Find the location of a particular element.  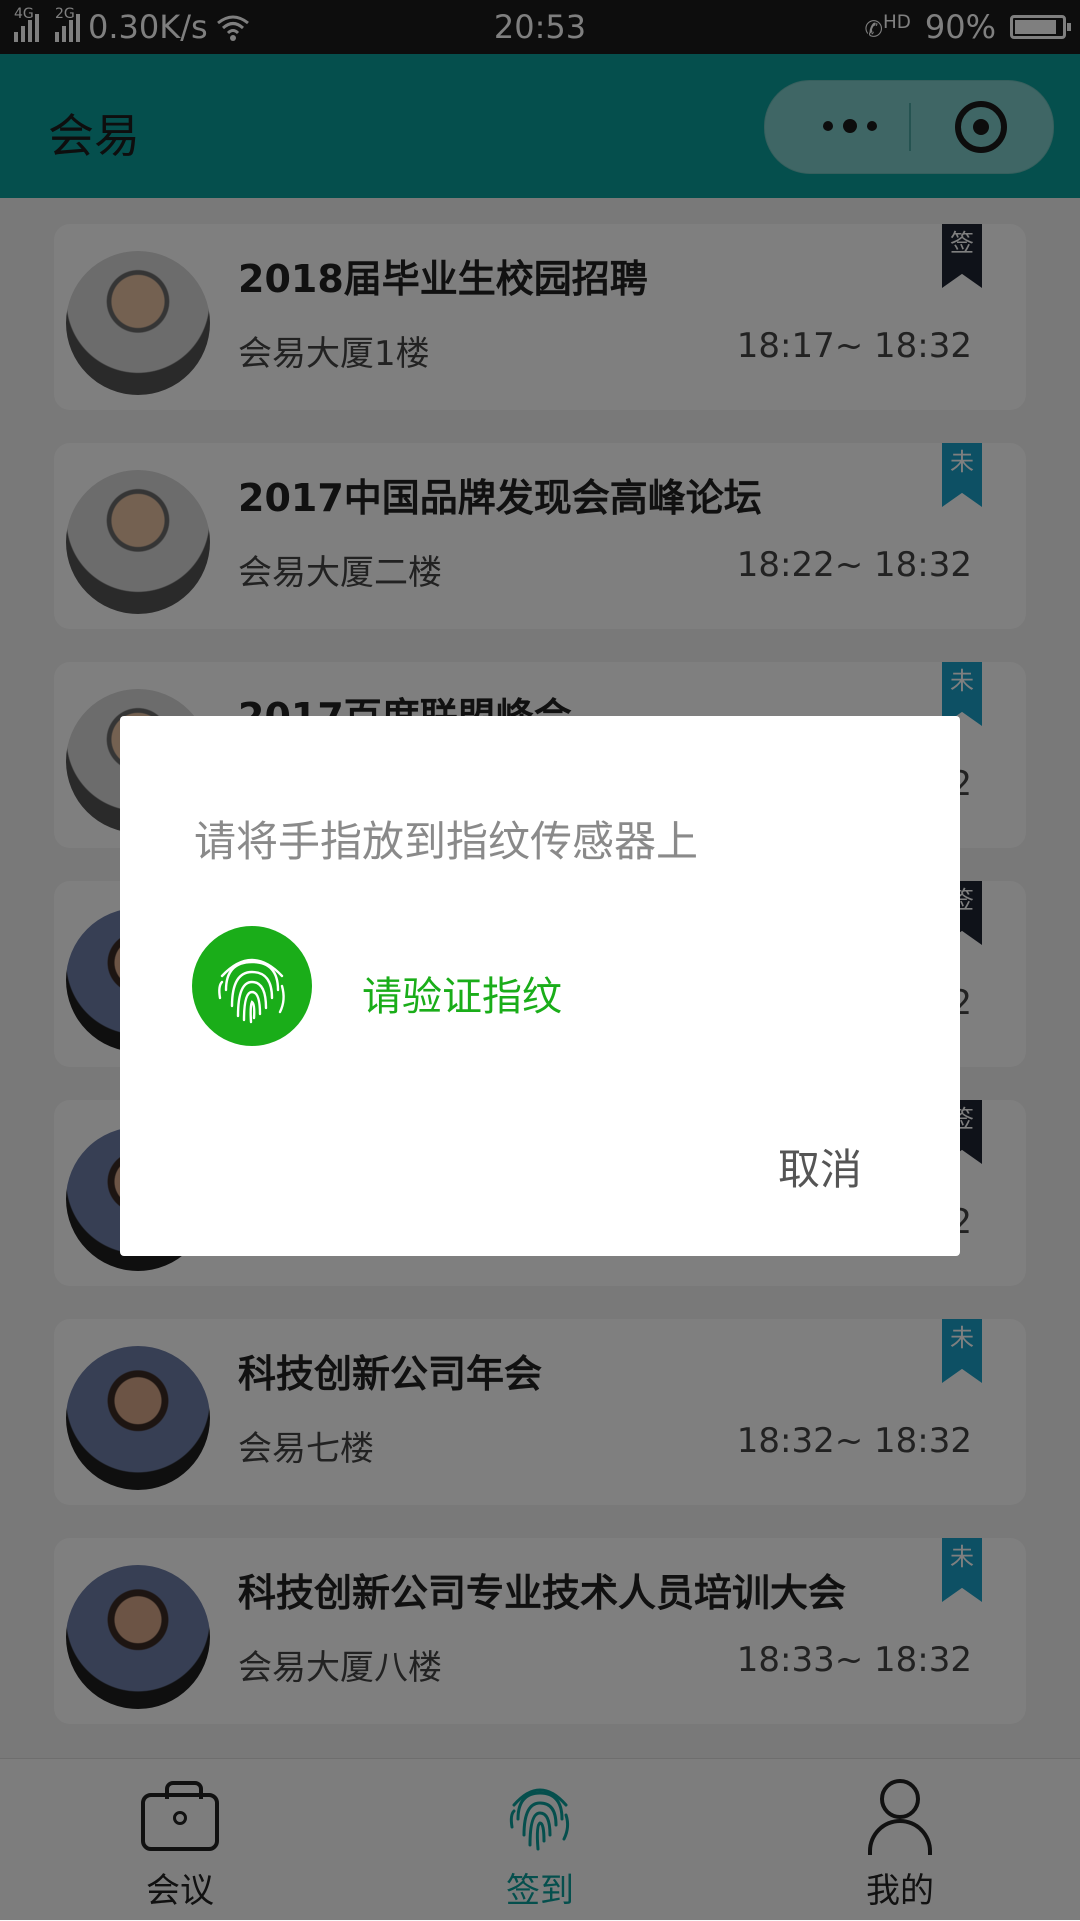

dialog-prompt: 请将手指放到指纹传感器上 is located at coordinates (446, 841).